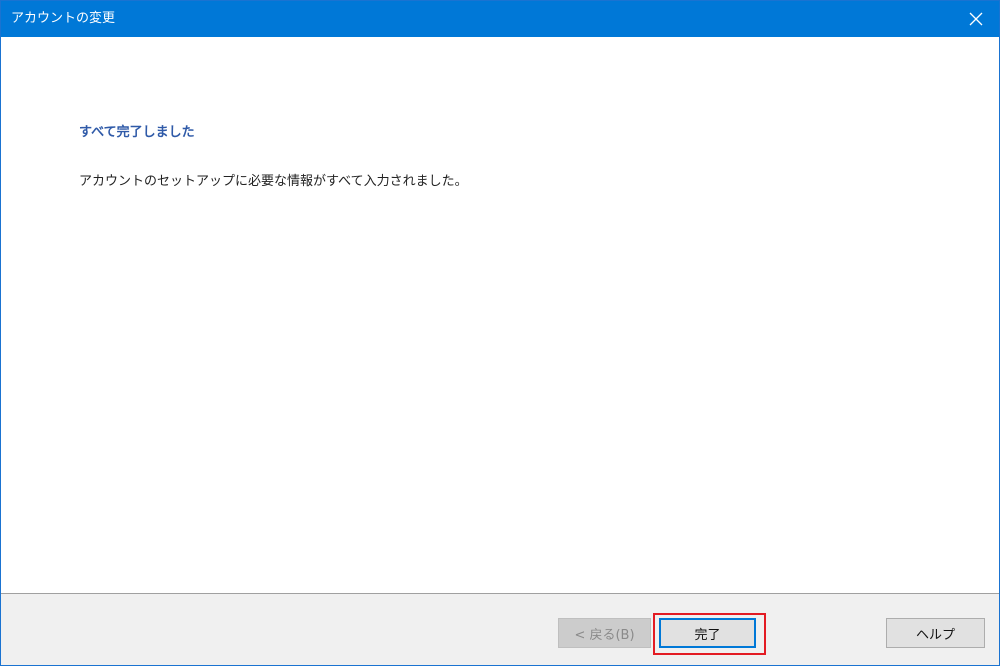  Describe the element at coordinates (500, 19) in the screenshot. I see `title-bar: アカウントの変更` at that location.